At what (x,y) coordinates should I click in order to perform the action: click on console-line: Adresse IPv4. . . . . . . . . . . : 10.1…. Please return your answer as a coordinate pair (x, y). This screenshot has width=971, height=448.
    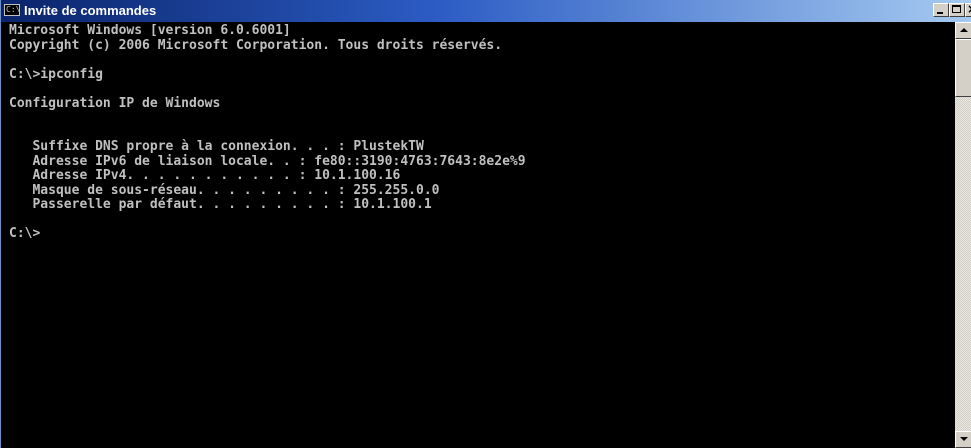
    Looking at the image, I should click on (205, 175).